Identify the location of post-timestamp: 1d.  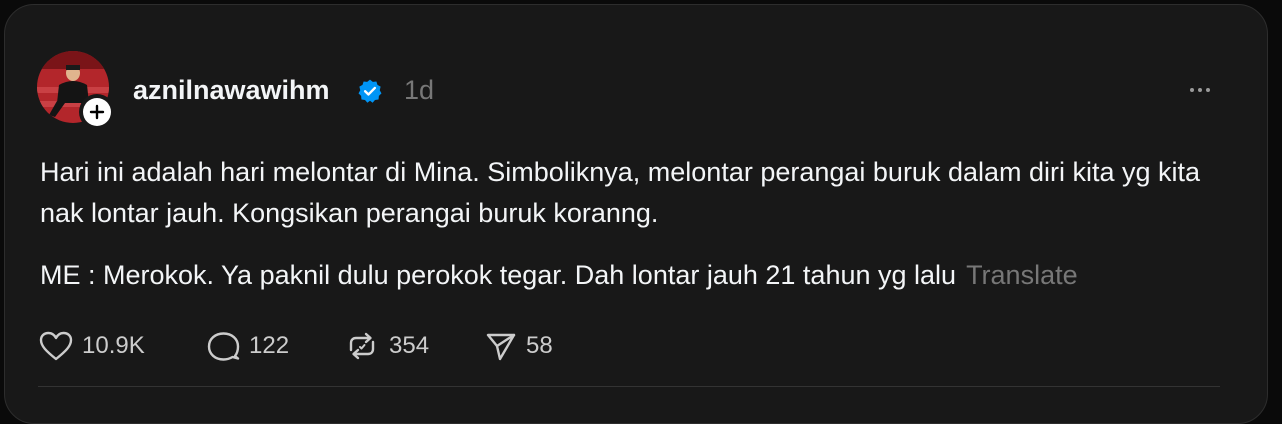
(419, 90).